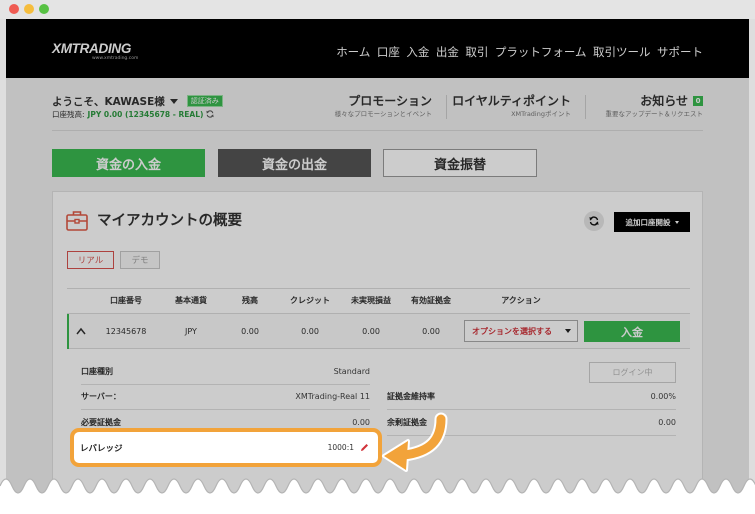  I want to click on leverage-label: レバレッジ, so click(101, 448).